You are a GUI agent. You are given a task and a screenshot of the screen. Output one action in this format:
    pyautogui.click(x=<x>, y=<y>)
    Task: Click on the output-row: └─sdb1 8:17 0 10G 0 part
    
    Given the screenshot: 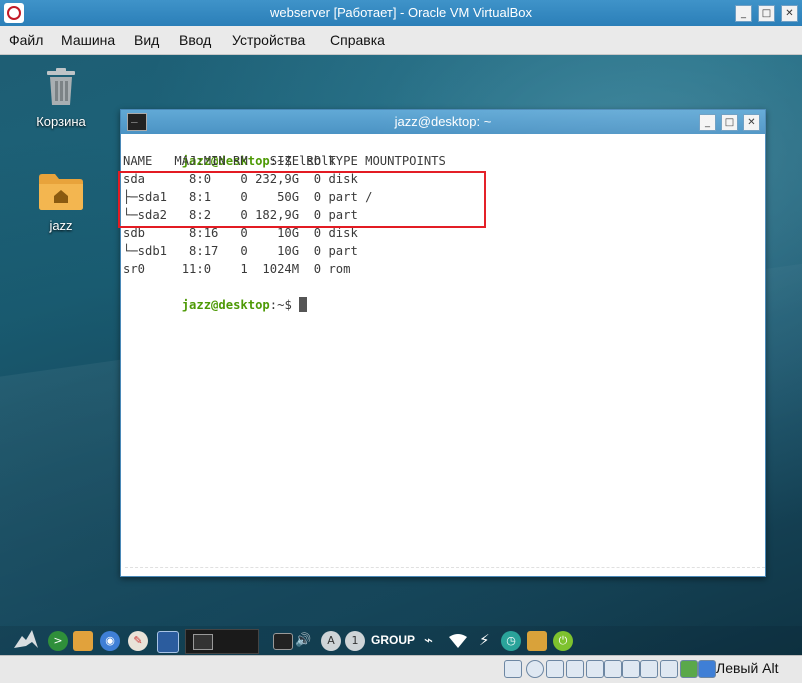 What is the action you would take?
    pyautogui.click(x=240, y=251)
    